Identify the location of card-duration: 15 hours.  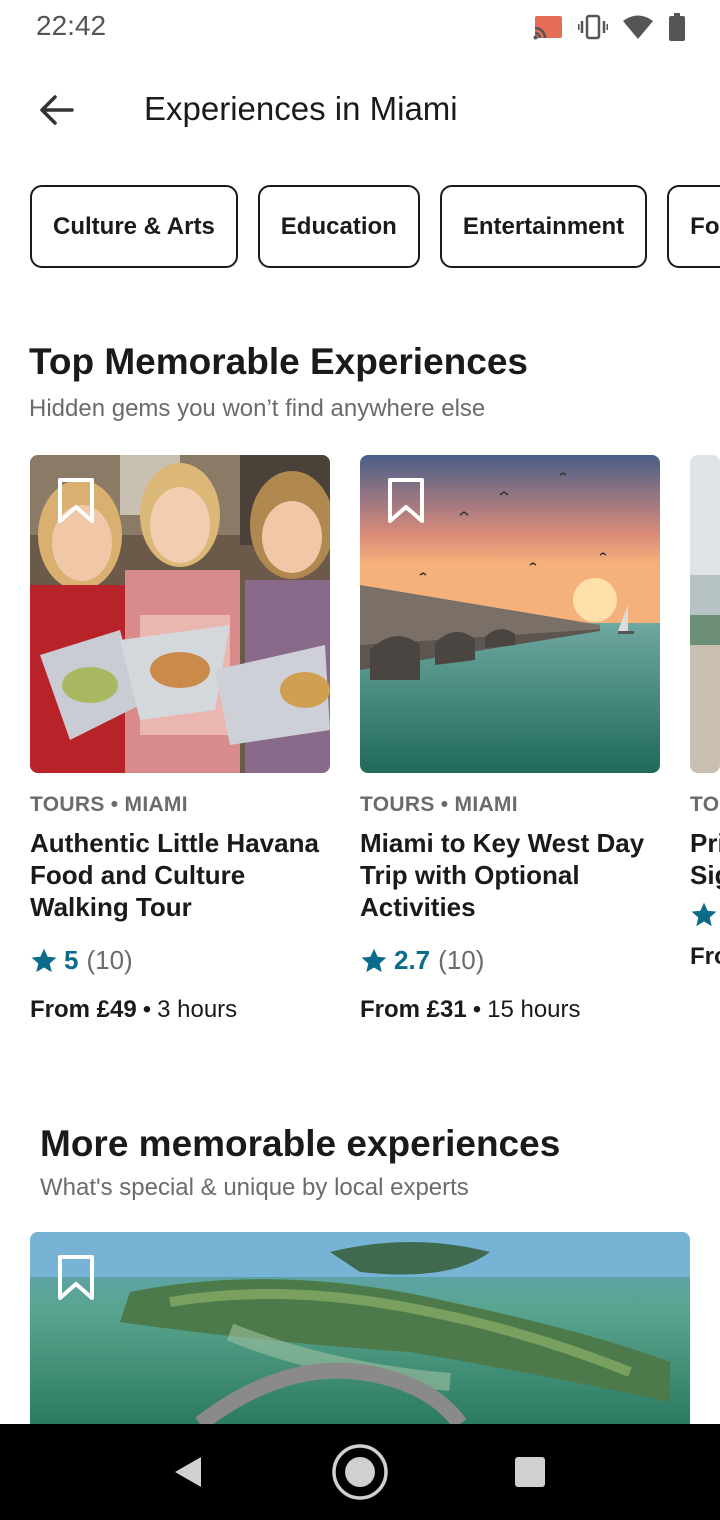
(534, 1009).